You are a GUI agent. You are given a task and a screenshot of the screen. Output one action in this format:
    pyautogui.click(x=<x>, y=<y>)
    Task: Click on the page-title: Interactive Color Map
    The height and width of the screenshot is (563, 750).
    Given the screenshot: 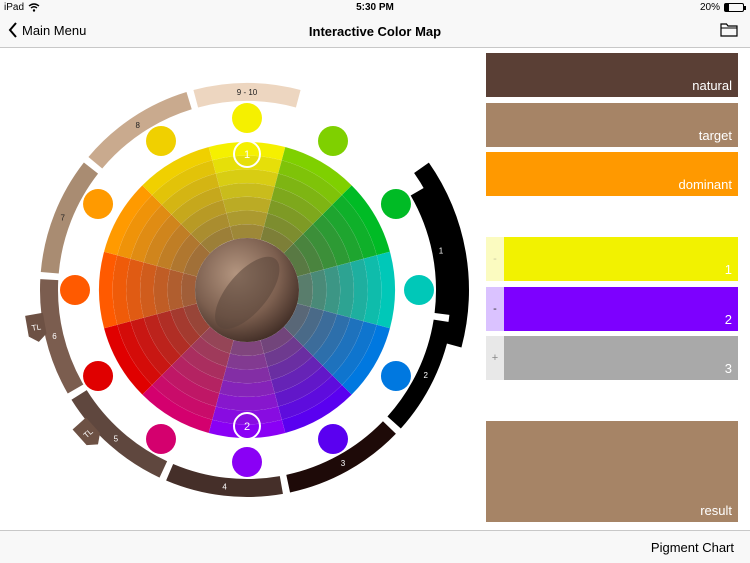 What is the action you would take?
    pyautogui.click(x=375, y=31)
    